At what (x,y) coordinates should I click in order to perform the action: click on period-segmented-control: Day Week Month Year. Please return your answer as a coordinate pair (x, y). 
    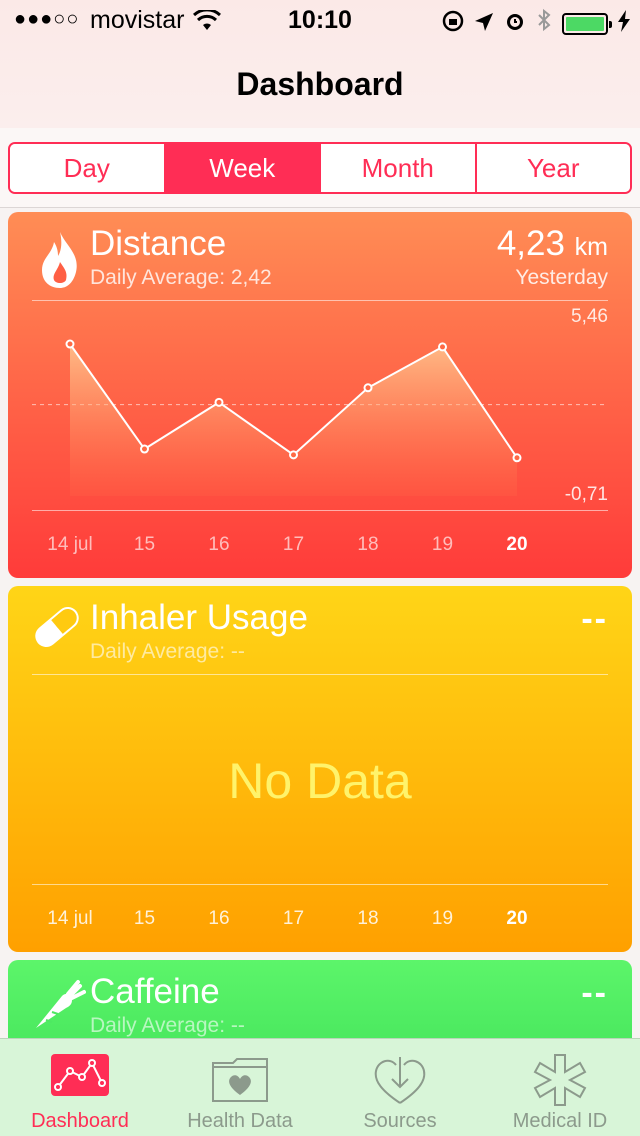
    Looking at the image, I should click on (320, 168).